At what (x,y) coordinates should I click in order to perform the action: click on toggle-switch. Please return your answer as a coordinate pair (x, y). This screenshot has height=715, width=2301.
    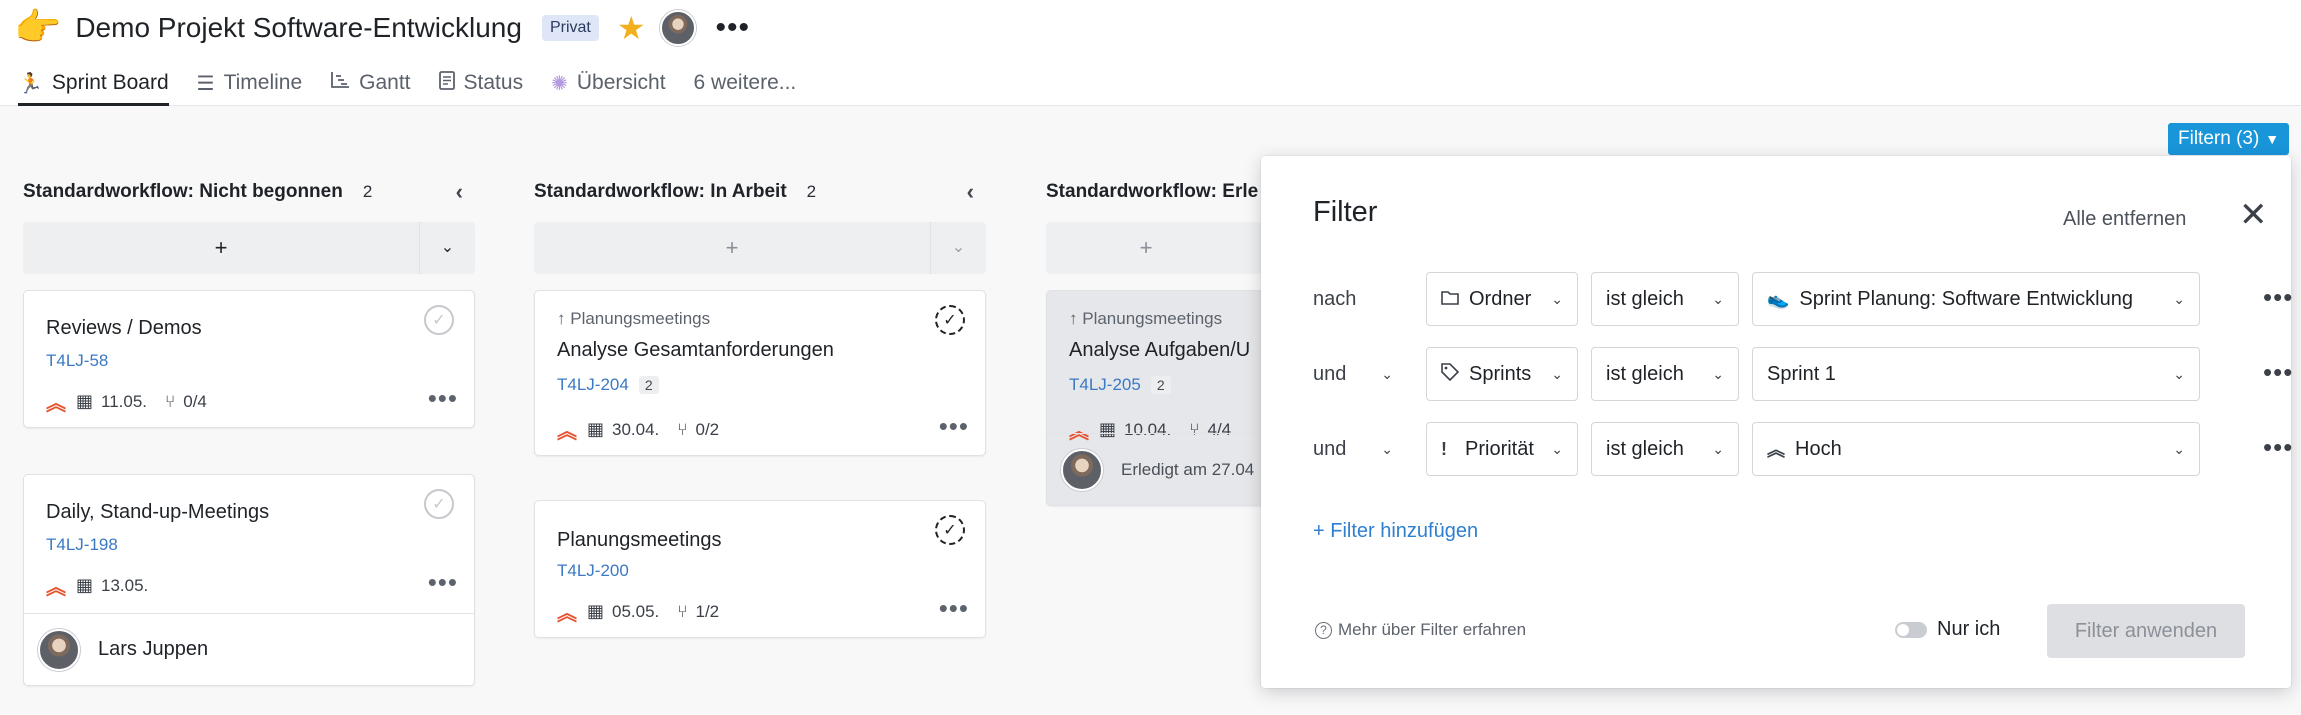
    Looking at the image, I should click on (1911, 629).